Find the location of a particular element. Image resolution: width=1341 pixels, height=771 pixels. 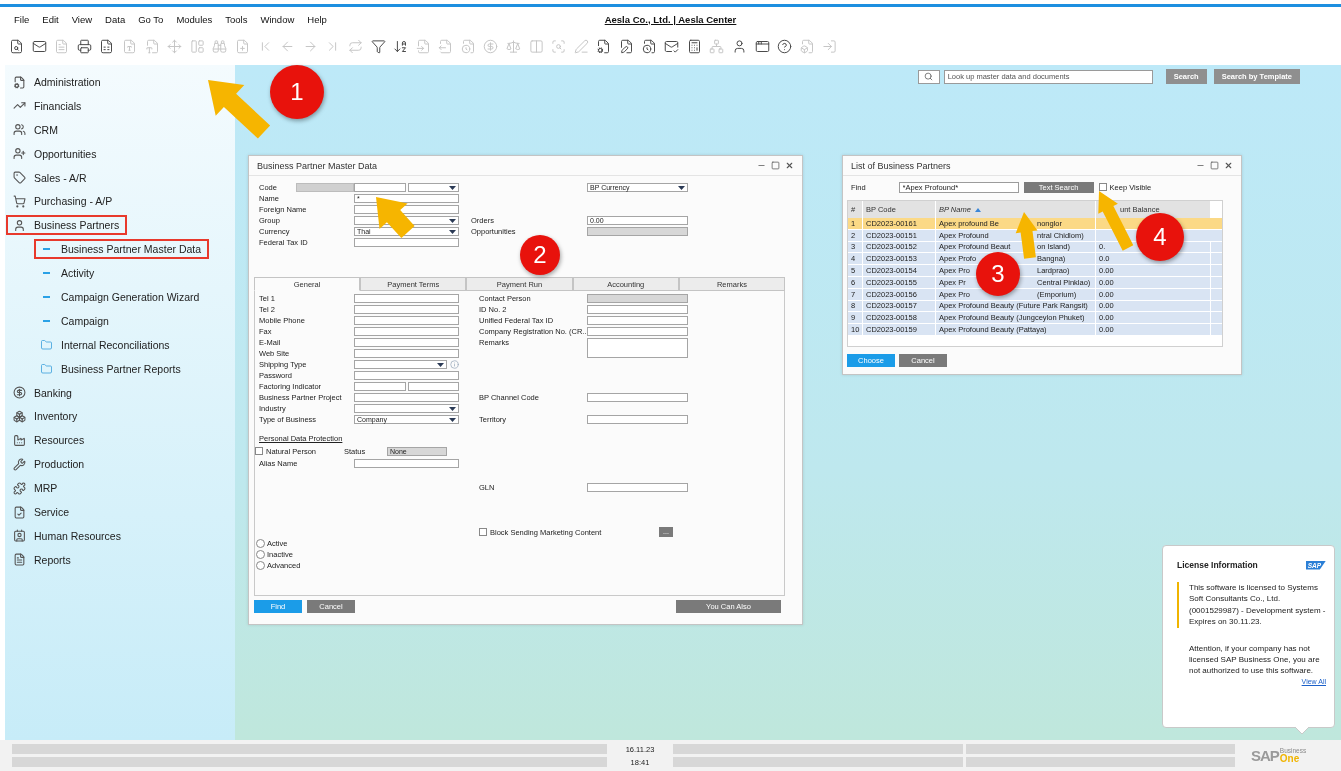

search-mode-button is located at coordinates (928, 76).